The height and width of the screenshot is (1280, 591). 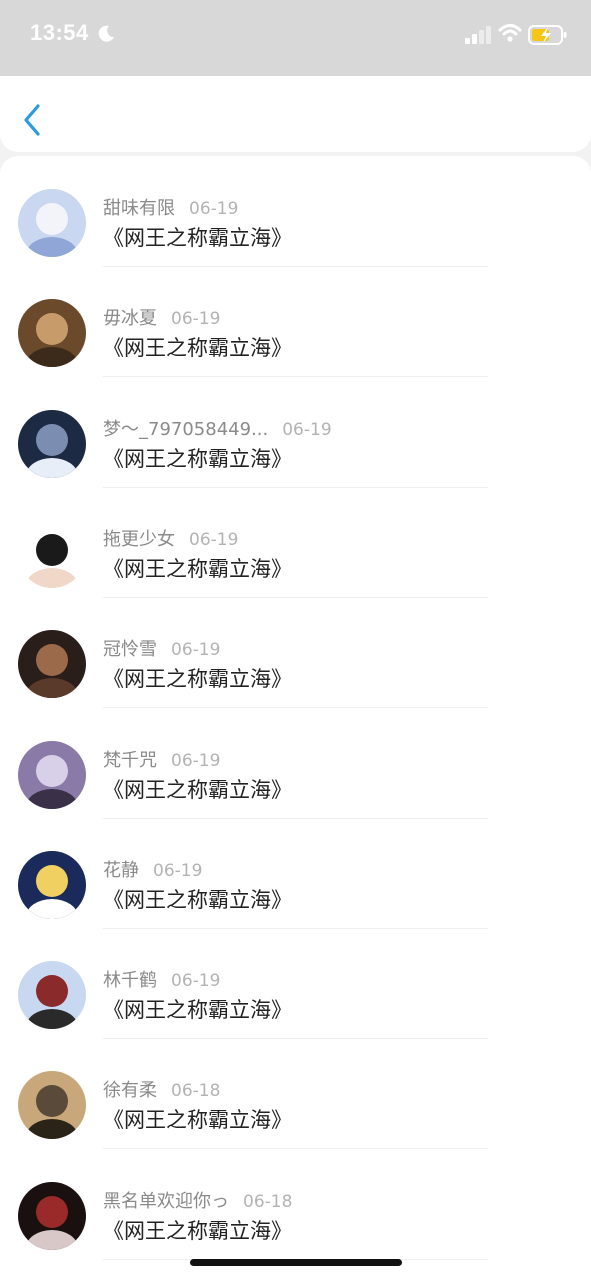 What do you see at coordinates (161, 1089) in the screenshot?
I see `user-info: 徐有柔 06-18` at bounding box center [161, 1089].